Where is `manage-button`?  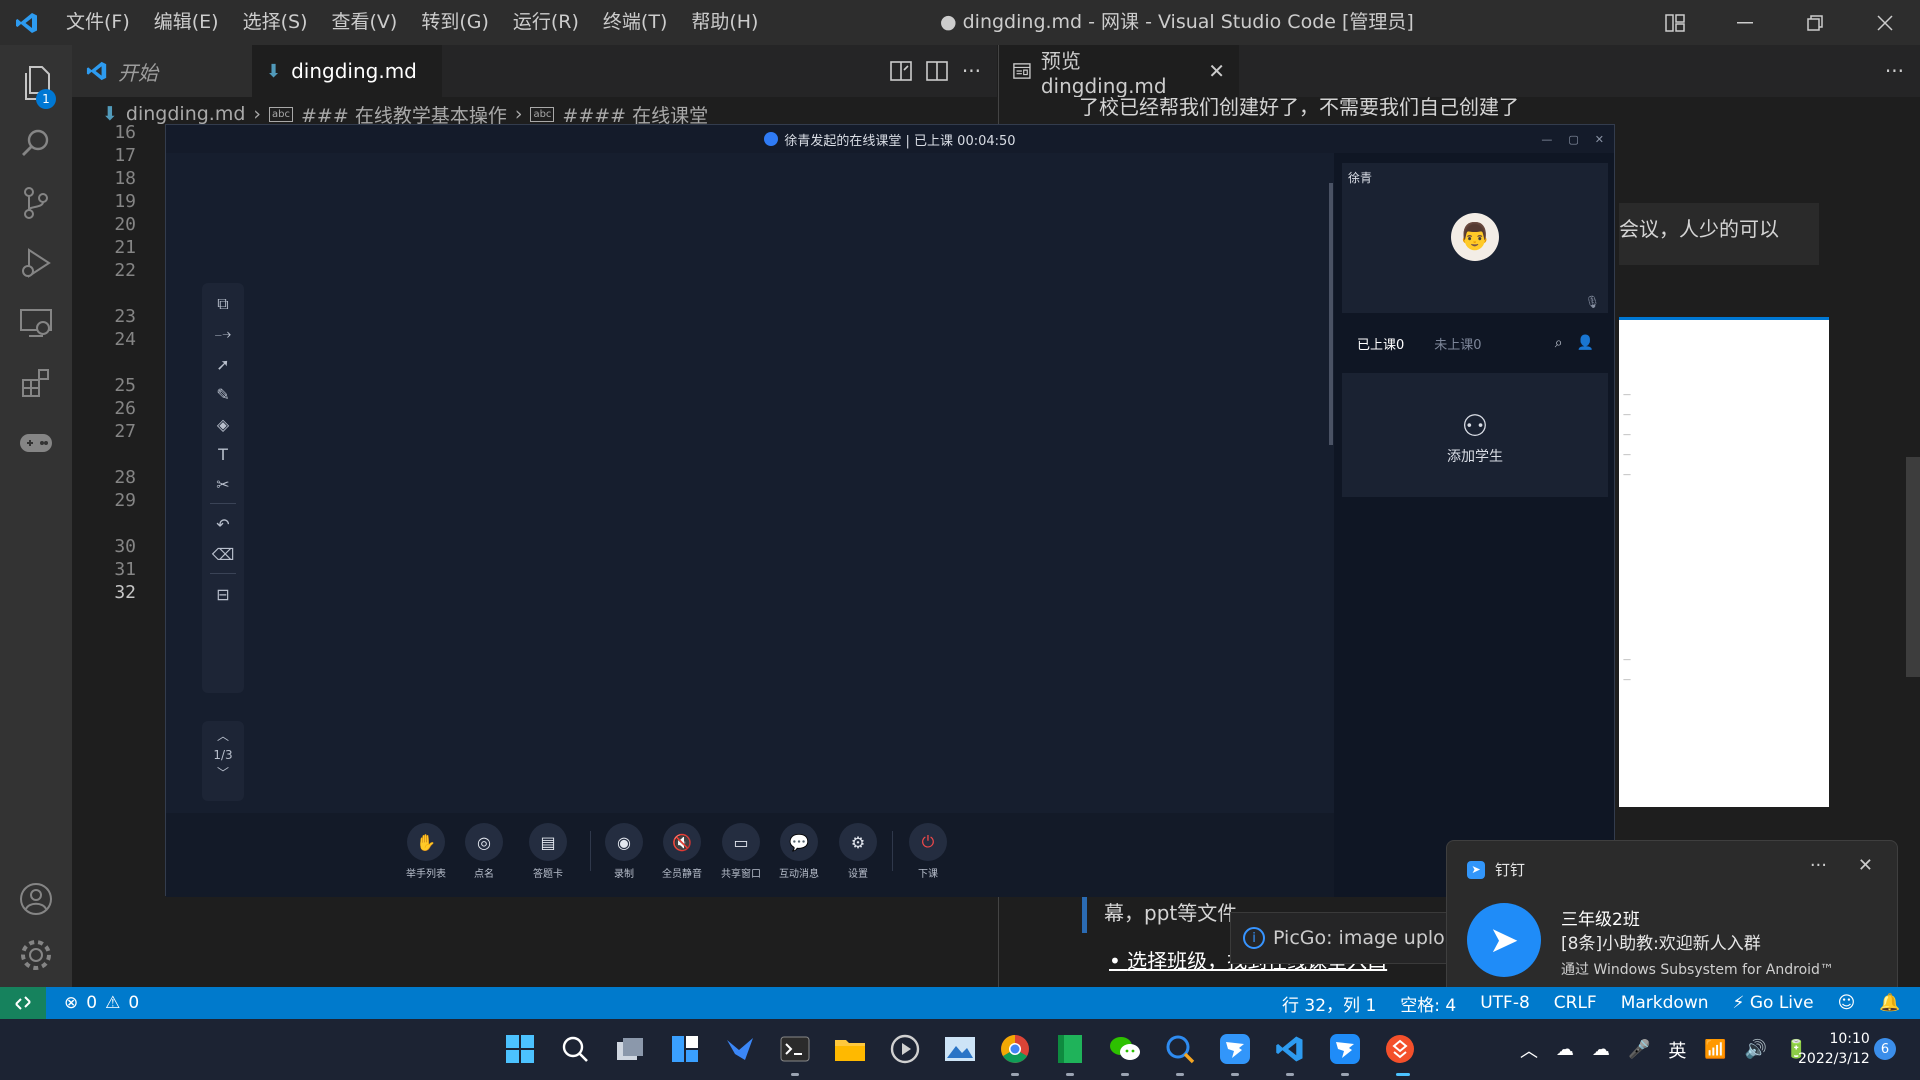
manage-button is located at coordinates (36, 955).